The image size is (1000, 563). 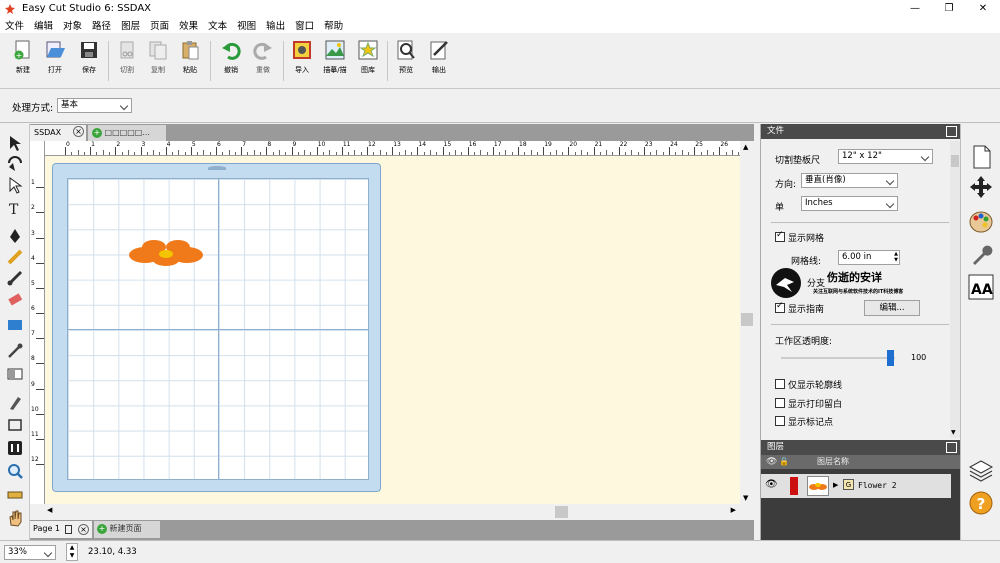 I want to click on new-page-tab: + 新建页面, so click(x=127, y=529).